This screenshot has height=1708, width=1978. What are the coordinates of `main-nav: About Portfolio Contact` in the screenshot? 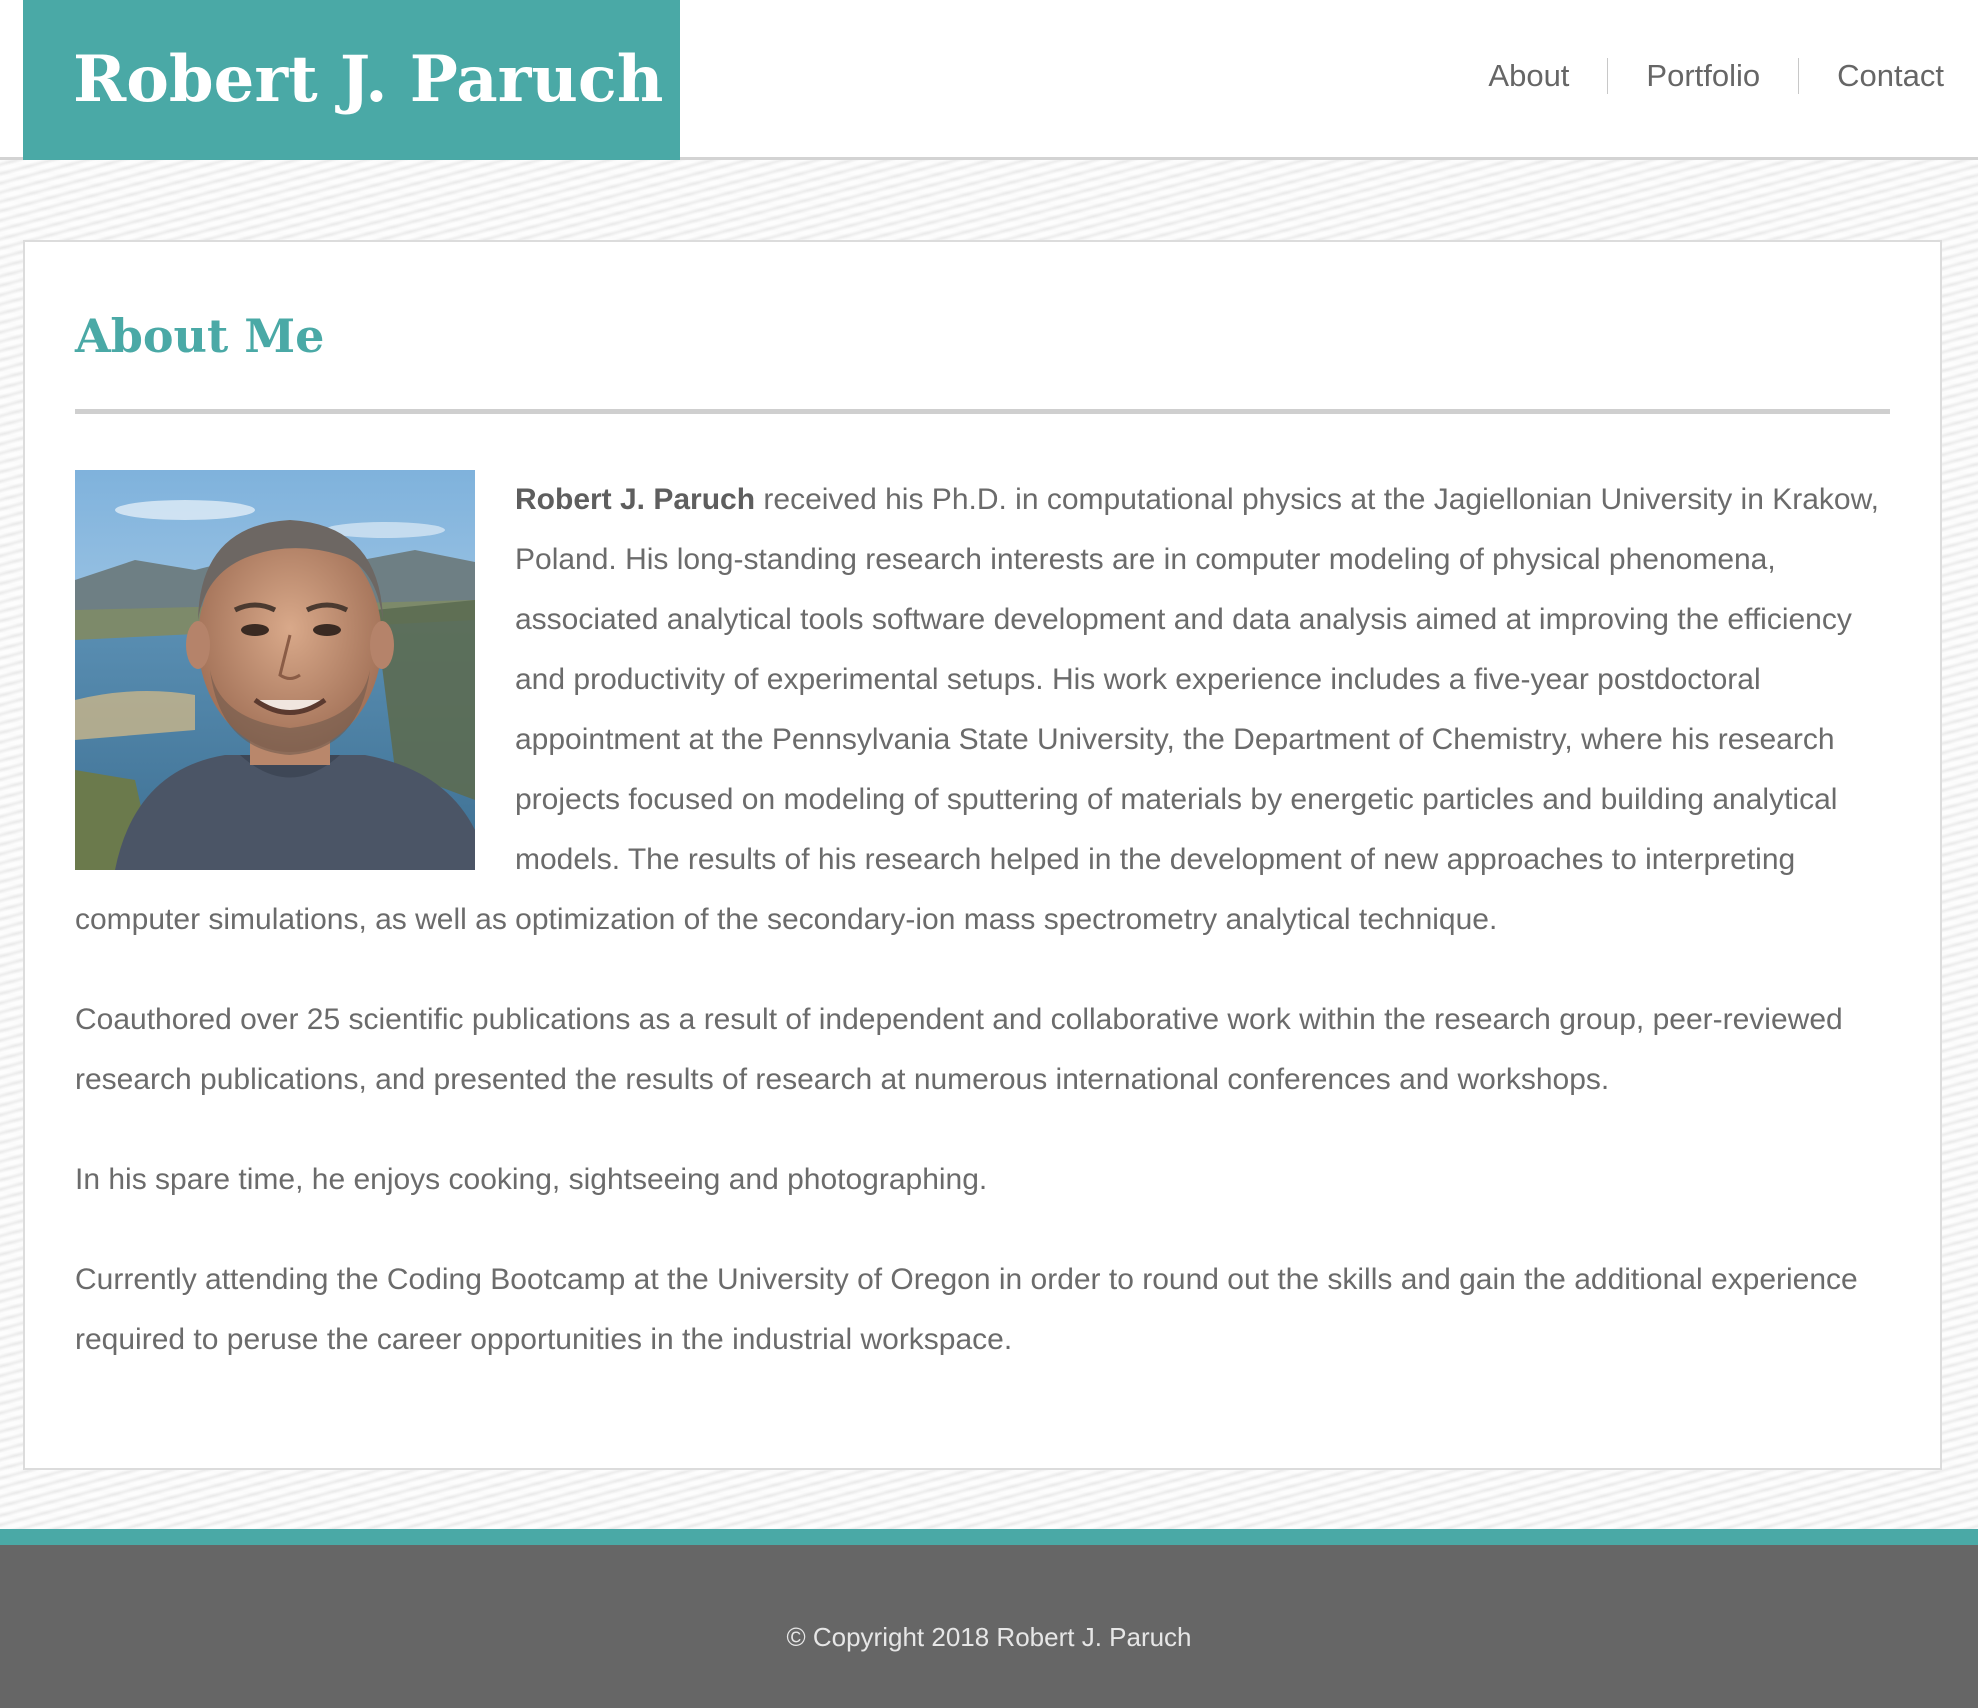 It's located at (1697, 76).